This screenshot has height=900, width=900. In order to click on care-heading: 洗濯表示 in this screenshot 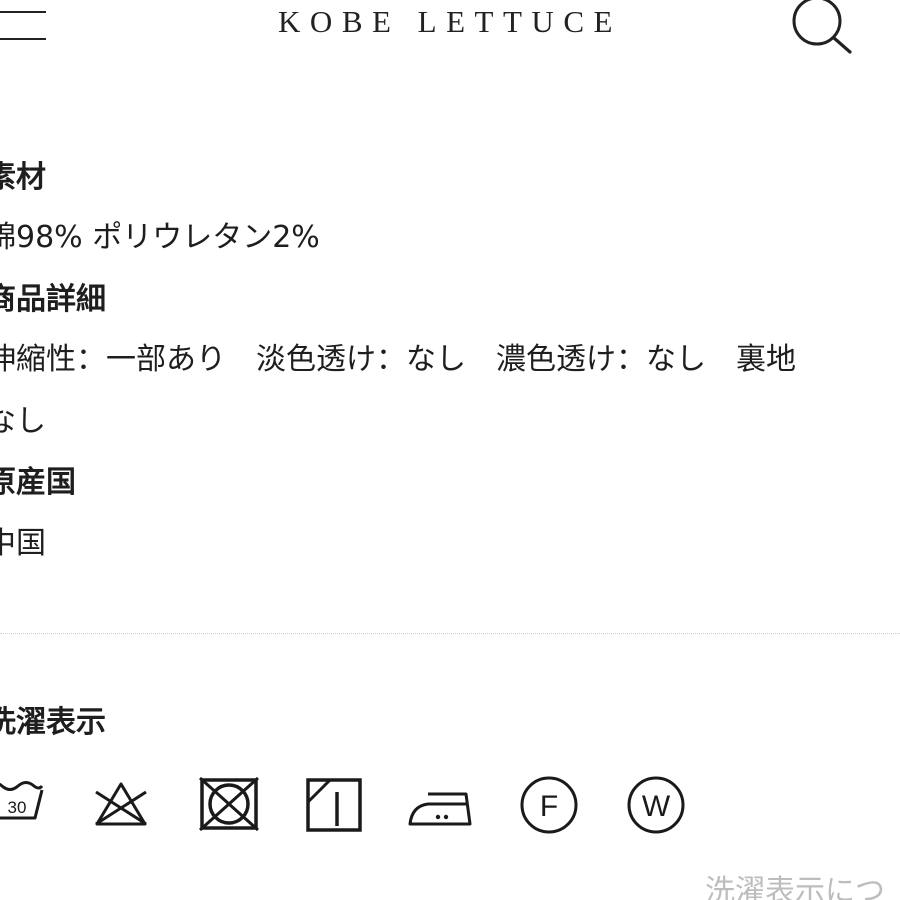, I will do `click(53, 722)`.